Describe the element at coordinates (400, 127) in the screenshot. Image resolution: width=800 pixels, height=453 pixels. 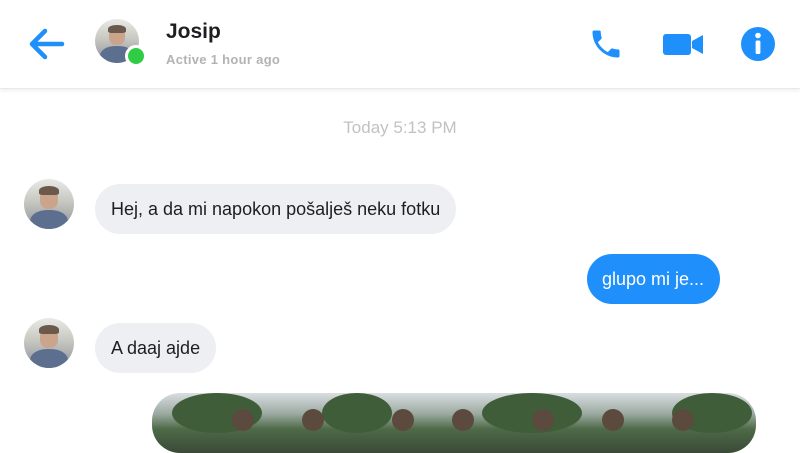
I see `message-timestamp: Today 5:13 PM` at that location.